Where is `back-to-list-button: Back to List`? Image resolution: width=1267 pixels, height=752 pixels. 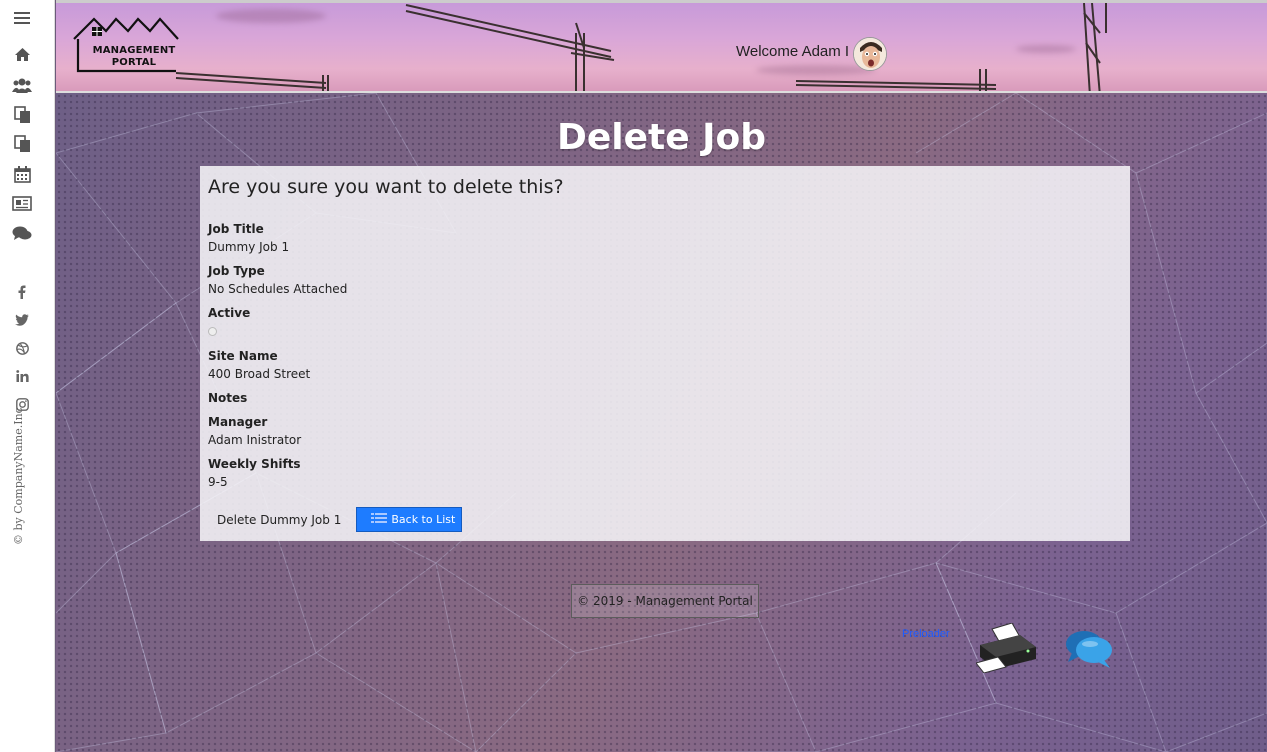
back-to-list-button: Back to List is located at coordinates (409, 519).